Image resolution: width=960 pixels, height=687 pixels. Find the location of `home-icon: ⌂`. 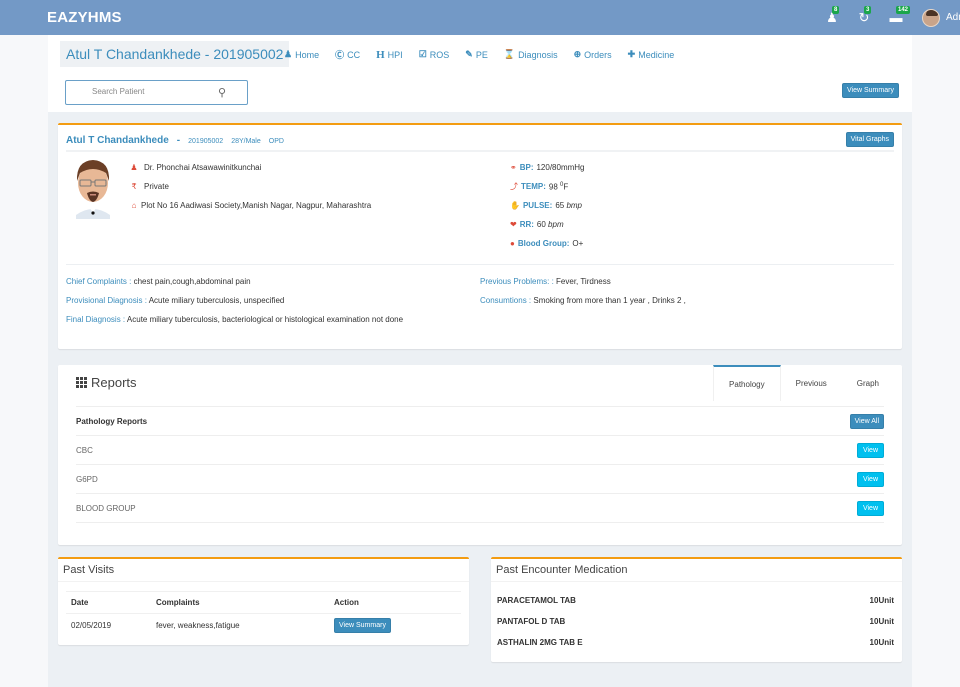

home-icon: ⌂ is located at coordinates (134, 205).